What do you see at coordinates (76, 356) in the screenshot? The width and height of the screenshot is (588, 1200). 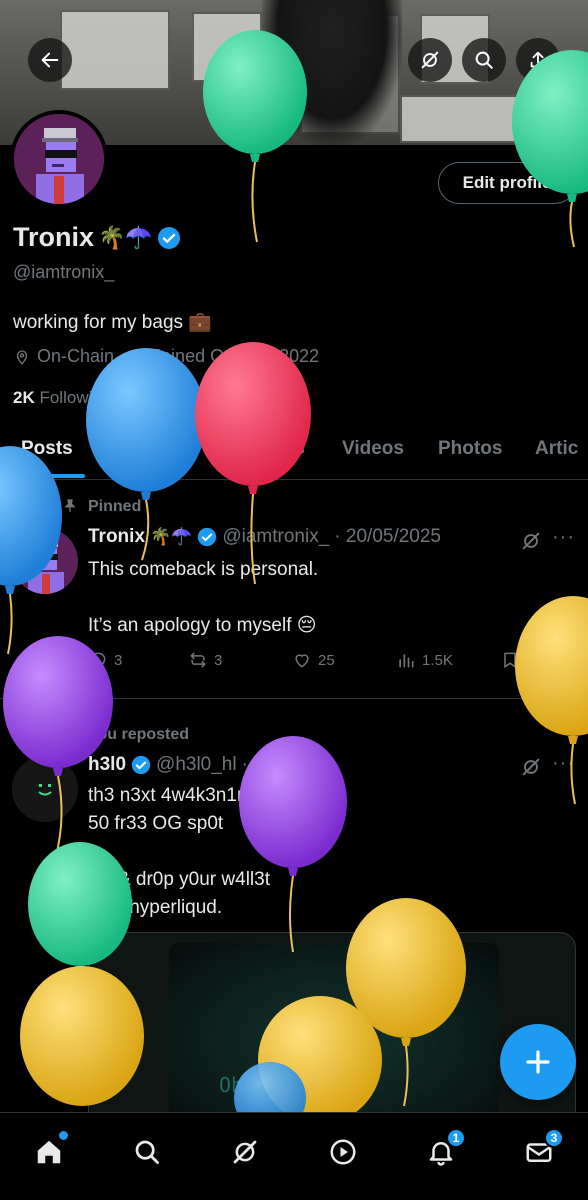 I see `profile-location: On-Chain` at bounding box center [76, 356].